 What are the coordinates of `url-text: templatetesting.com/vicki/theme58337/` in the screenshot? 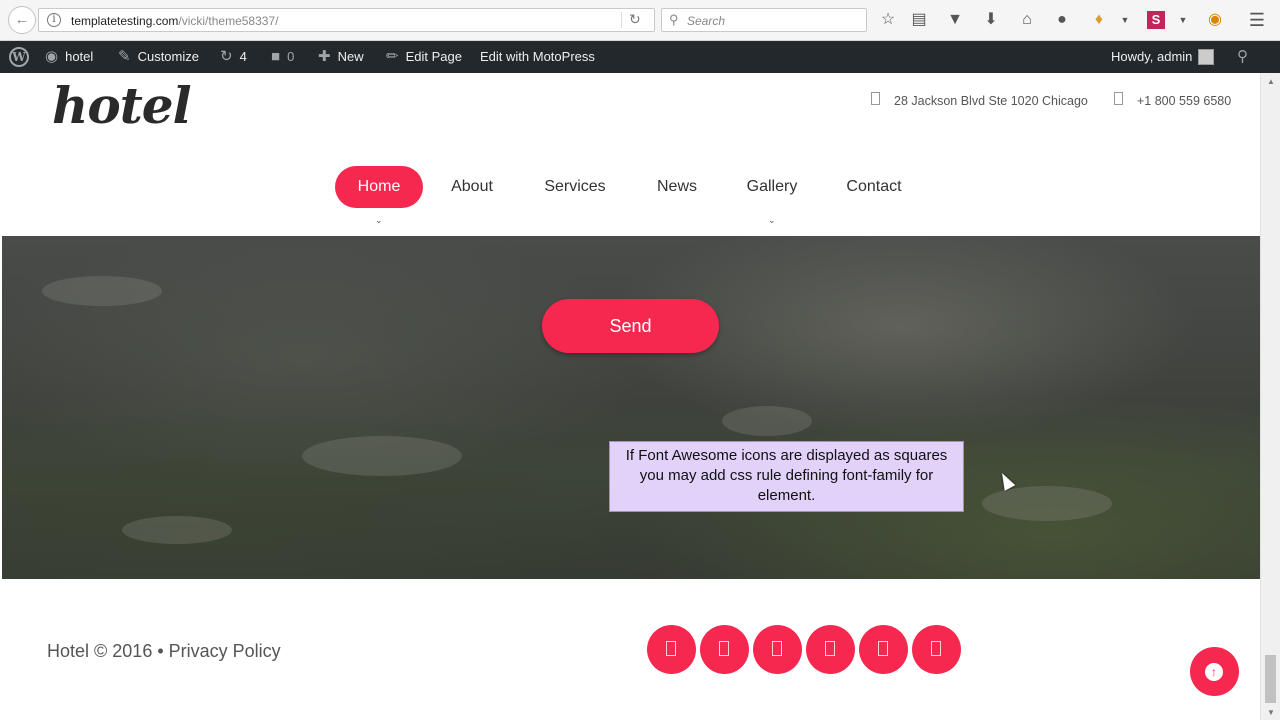 It's located at (175, 21).